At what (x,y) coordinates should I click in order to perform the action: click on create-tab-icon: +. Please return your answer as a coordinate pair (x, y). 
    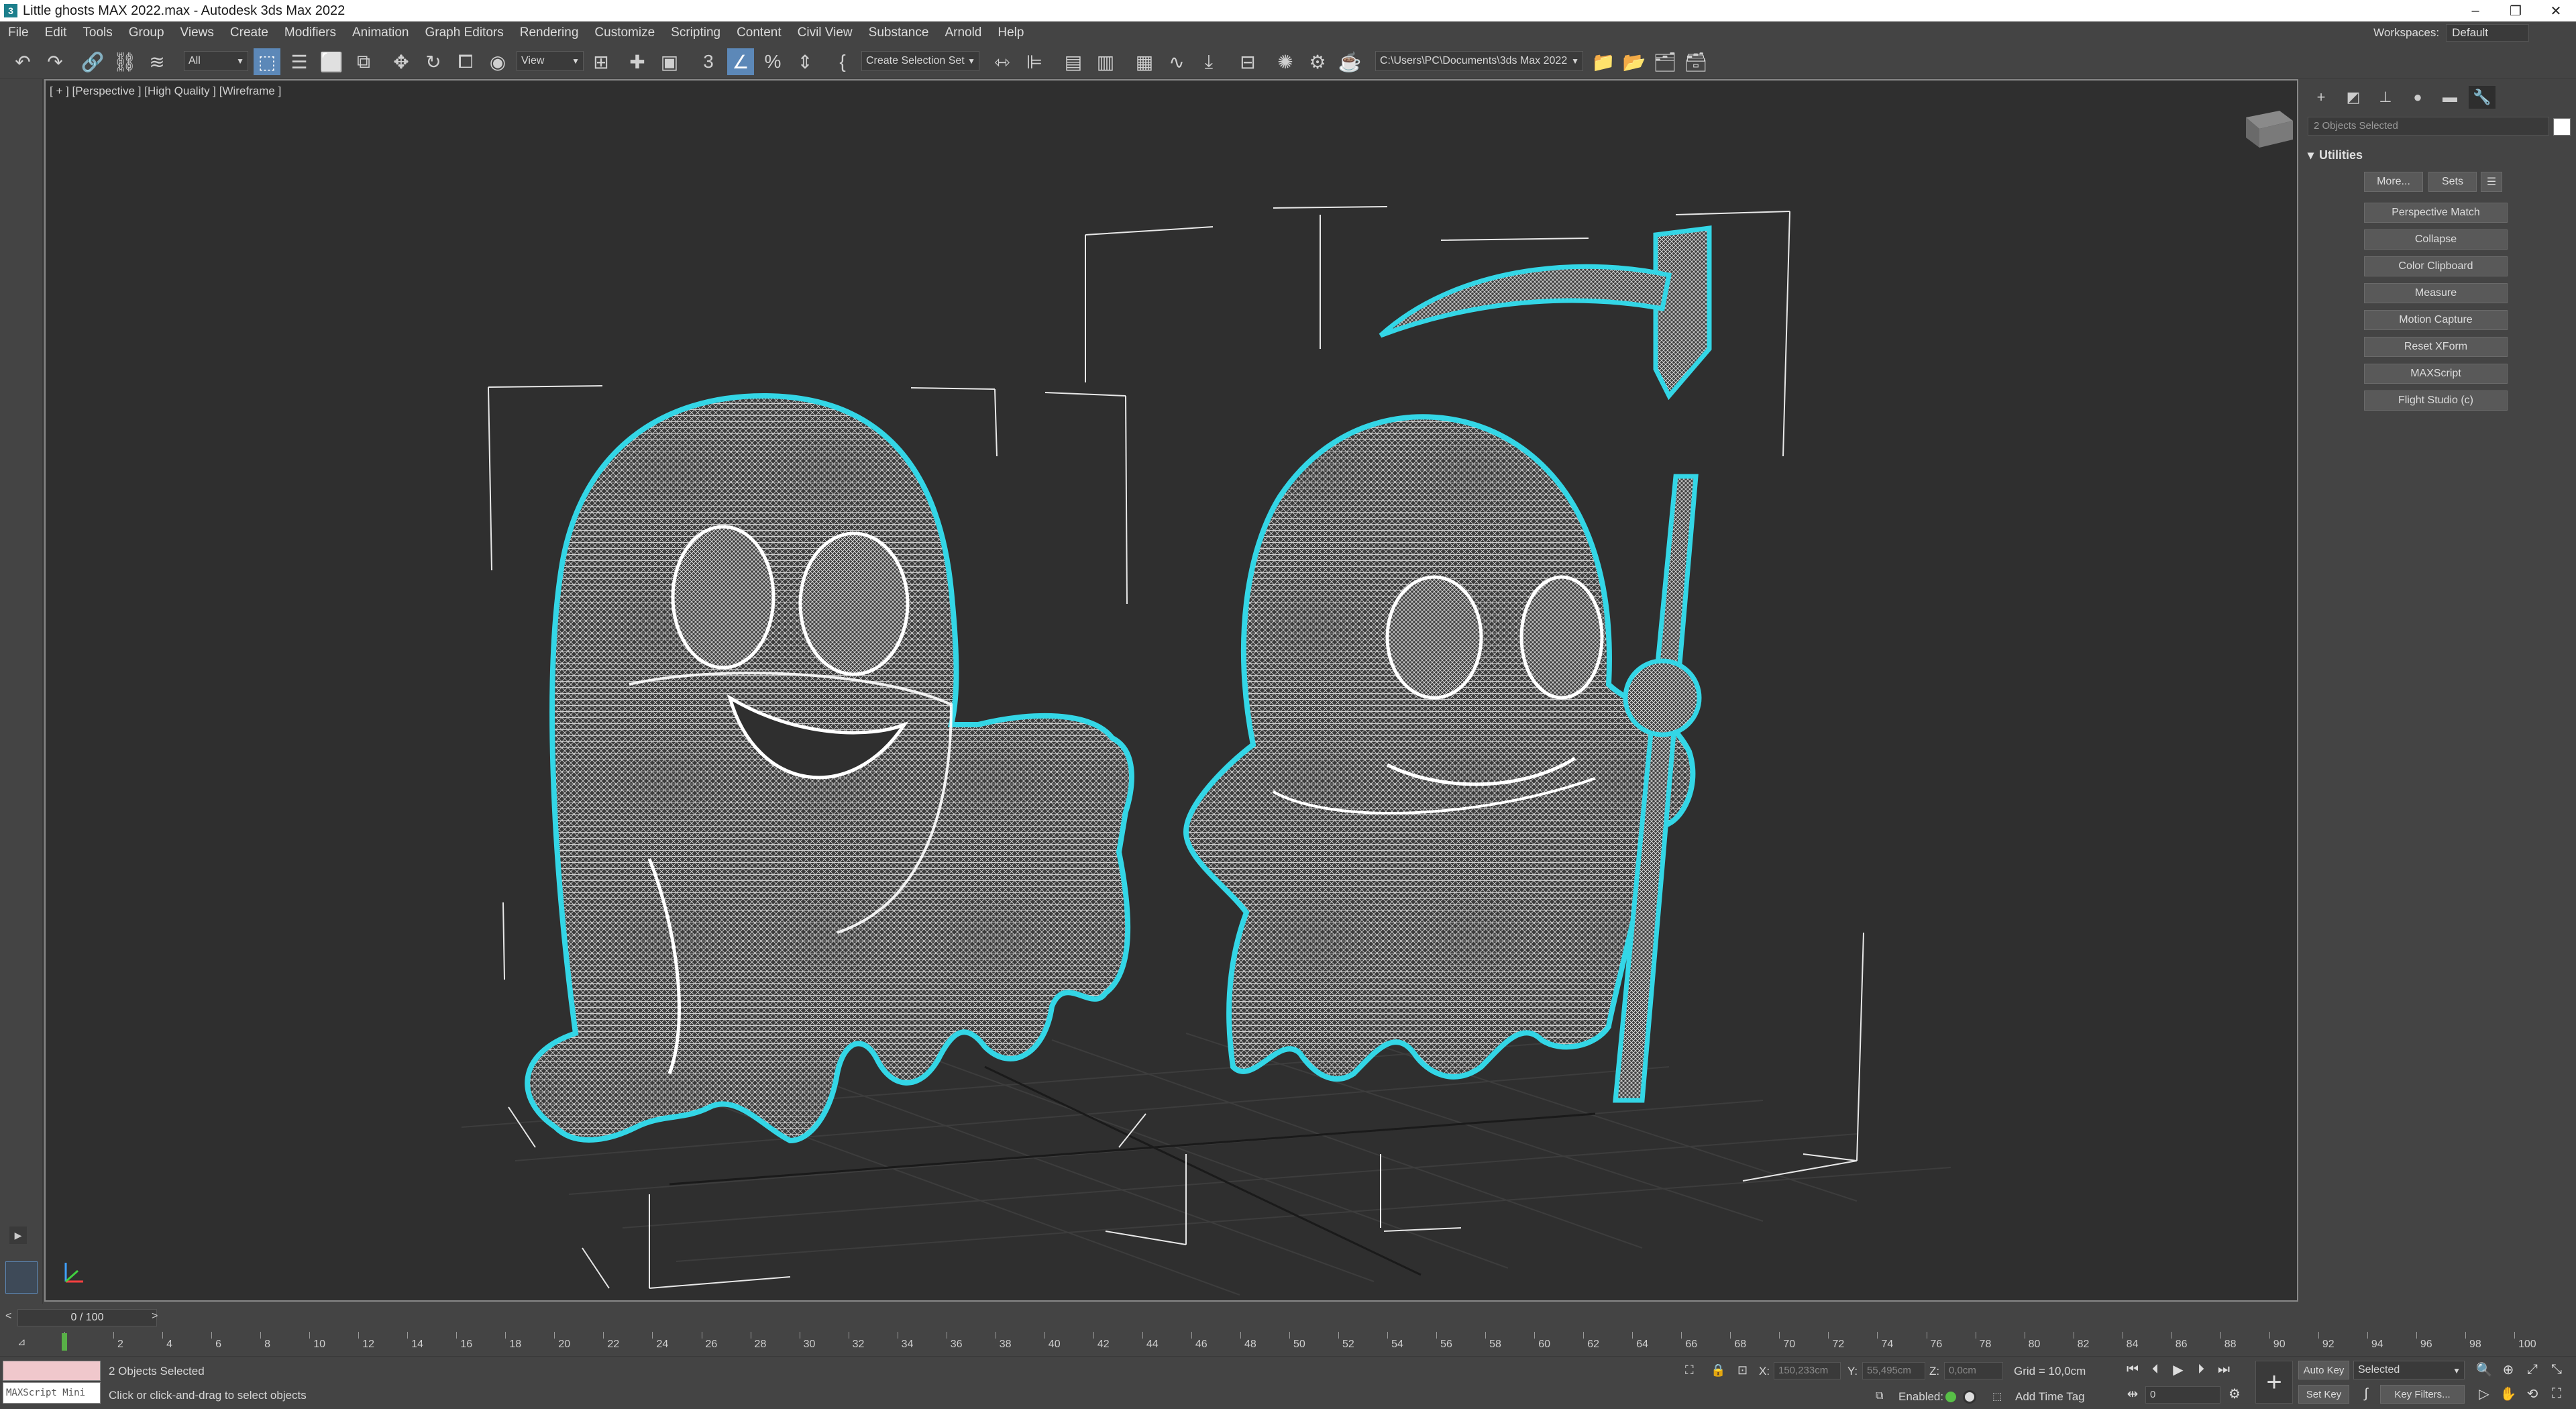
    Looking at the image, I should click on (2321, 97).